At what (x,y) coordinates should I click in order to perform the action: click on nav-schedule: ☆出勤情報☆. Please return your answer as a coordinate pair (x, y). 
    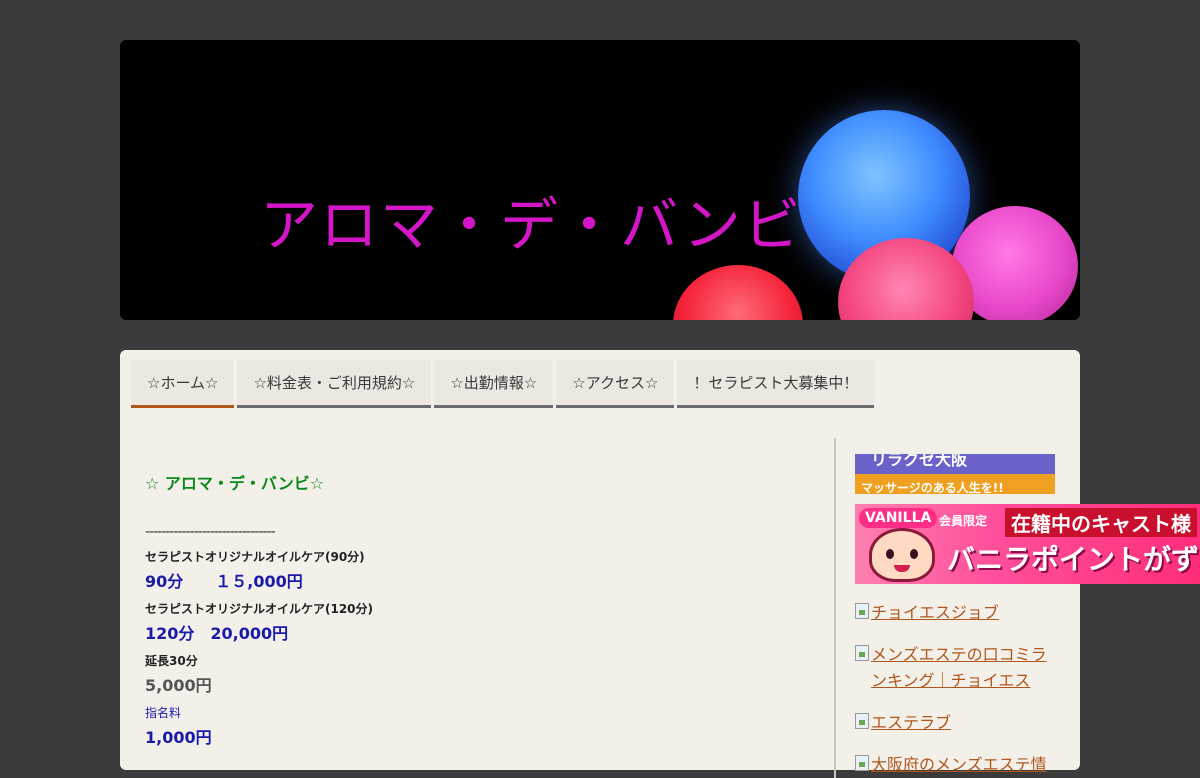
    Looking at the image, I should click on (494, 384).